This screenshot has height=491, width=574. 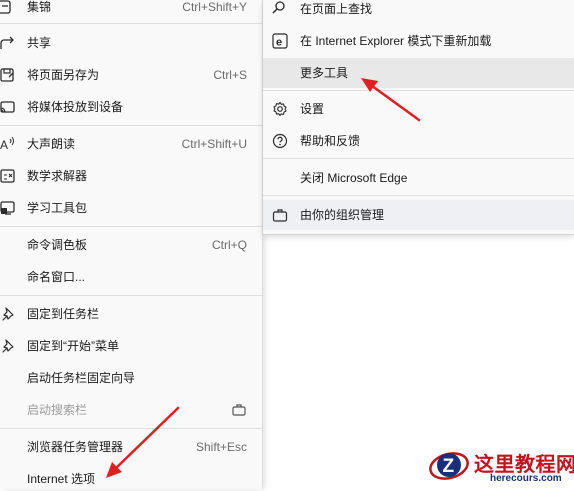 What do you see at coordinates (8, 176) in the screenshot?
I see `math-solver-icon` at bounding box center [8, 176].